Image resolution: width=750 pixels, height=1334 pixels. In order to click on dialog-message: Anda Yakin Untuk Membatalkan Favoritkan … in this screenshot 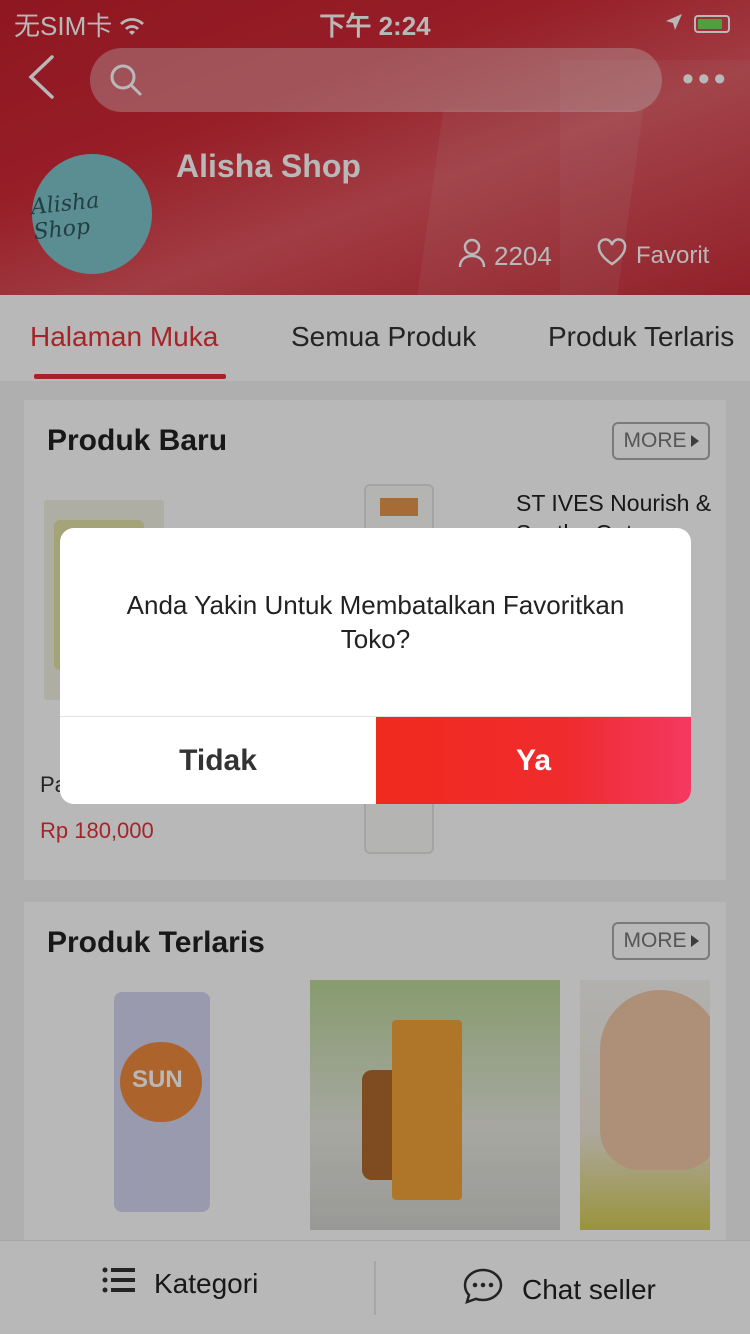, I will do `click(375, 622)`.